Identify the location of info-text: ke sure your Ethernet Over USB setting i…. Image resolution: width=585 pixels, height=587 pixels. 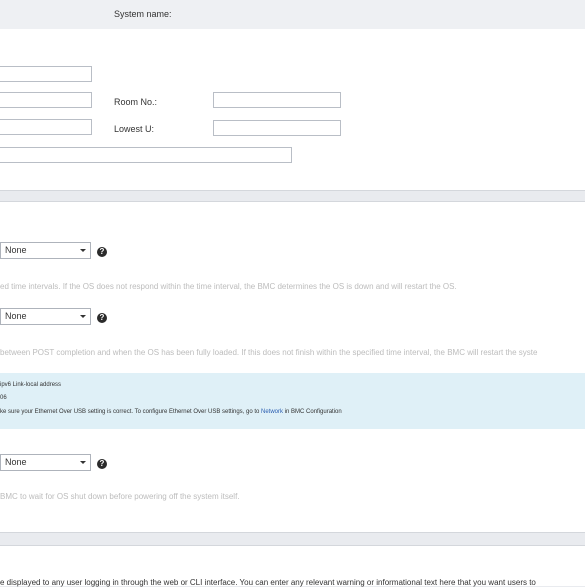
(131, 412).